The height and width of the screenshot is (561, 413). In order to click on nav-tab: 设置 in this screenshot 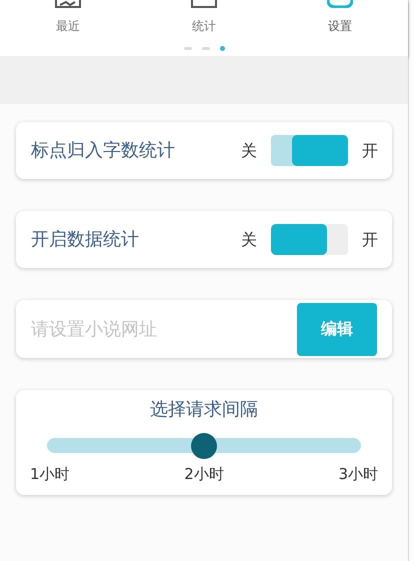, I will do `click(340, 20)`.